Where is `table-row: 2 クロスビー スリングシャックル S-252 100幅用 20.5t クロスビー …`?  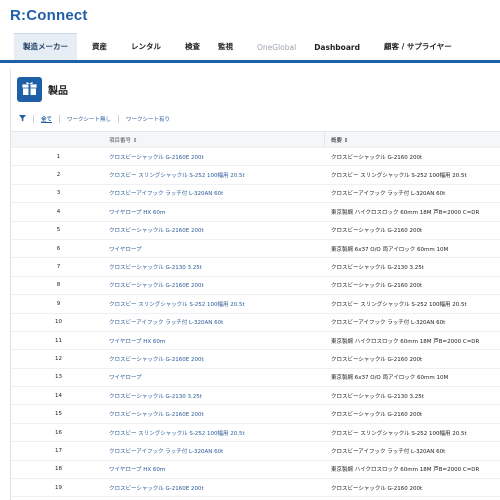 table-row: 2 クロスビー スリングシャックル S-252 100幅用 20.5t クロスビー … is located at coordinates (255, 175).